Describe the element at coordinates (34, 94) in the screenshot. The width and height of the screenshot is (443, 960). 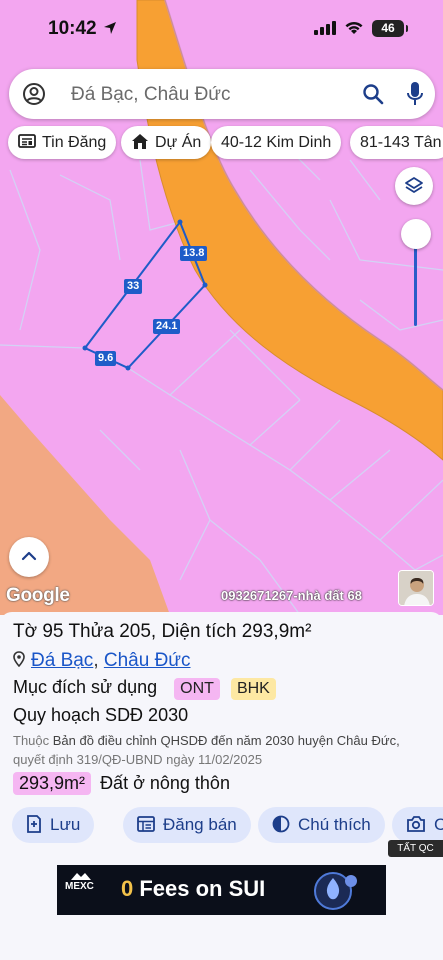
I see `account-icon` at that location.